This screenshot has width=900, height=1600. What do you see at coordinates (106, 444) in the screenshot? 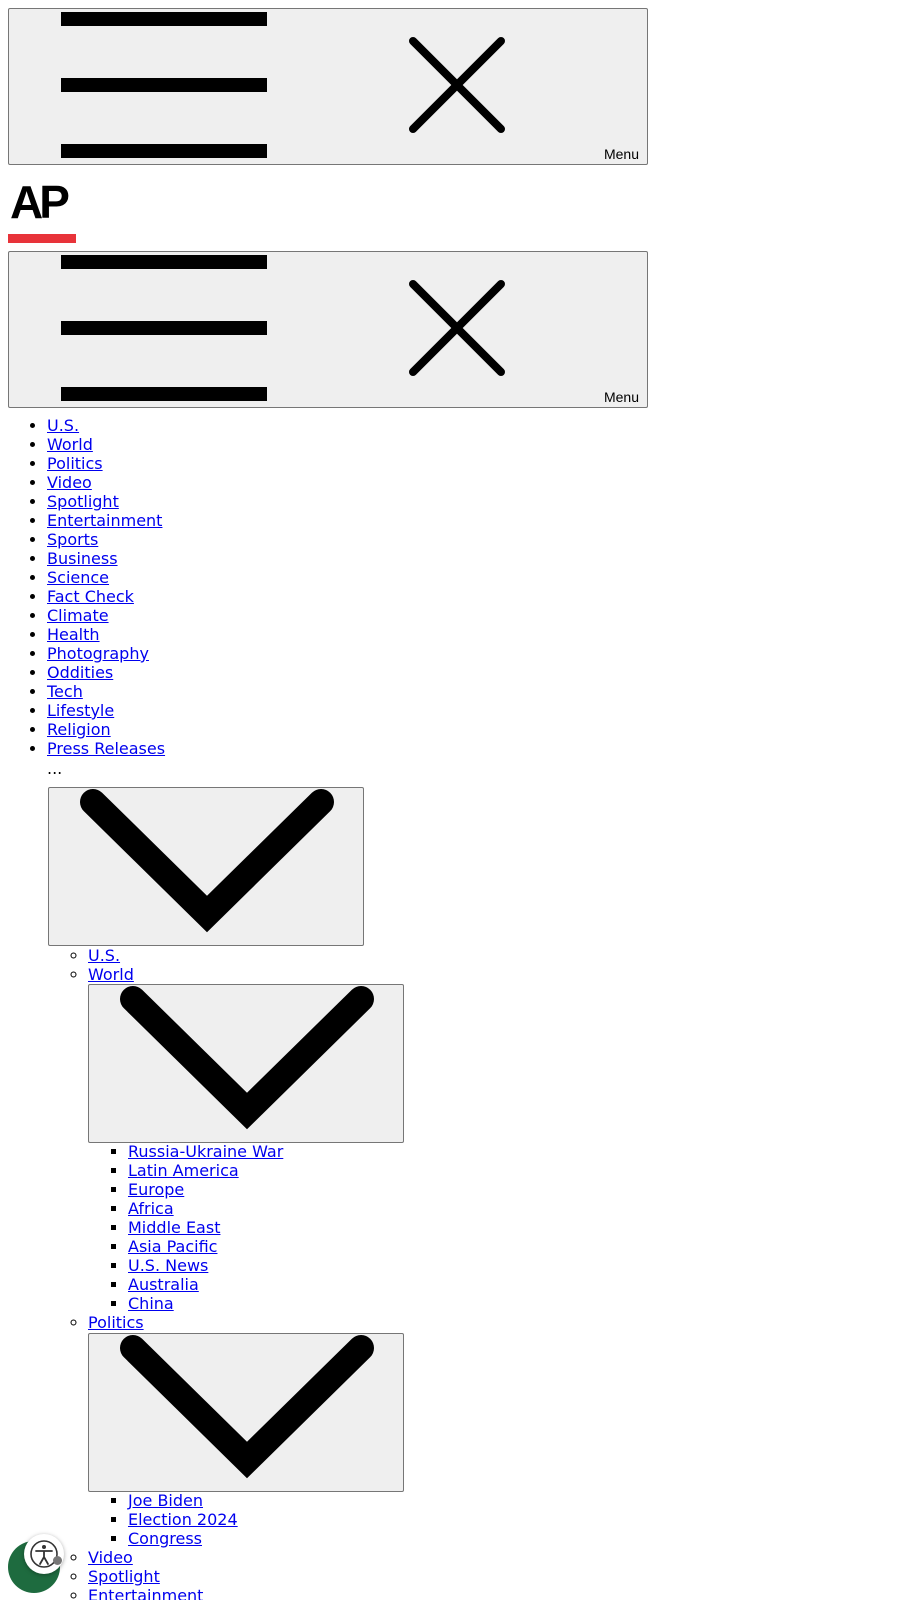
I see `nav-item: World` at bounding box center [106, 444].